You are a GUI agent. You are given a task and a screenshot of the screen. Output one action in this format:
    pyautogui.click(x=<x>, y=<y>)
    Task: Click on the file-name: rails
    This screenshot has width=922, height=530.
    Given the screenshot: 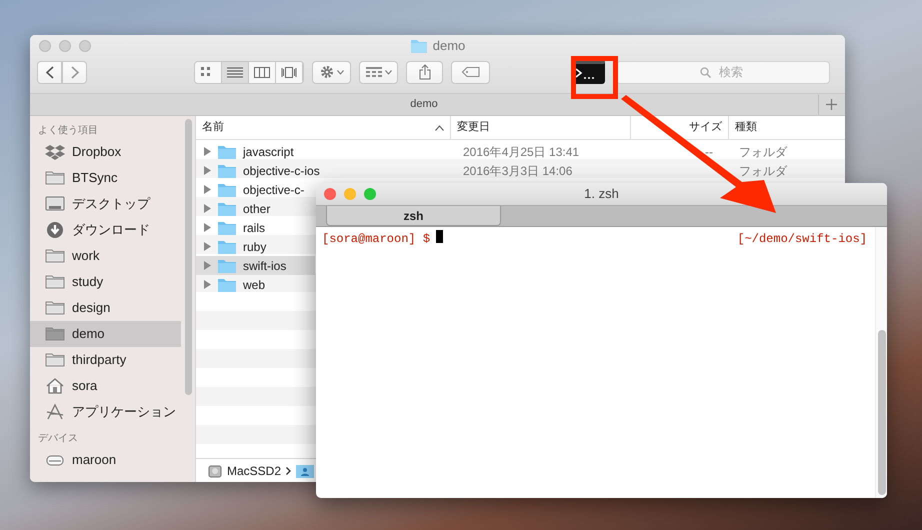 What is the action you would take?
    pyautogui.click(x=254, y=228)
    